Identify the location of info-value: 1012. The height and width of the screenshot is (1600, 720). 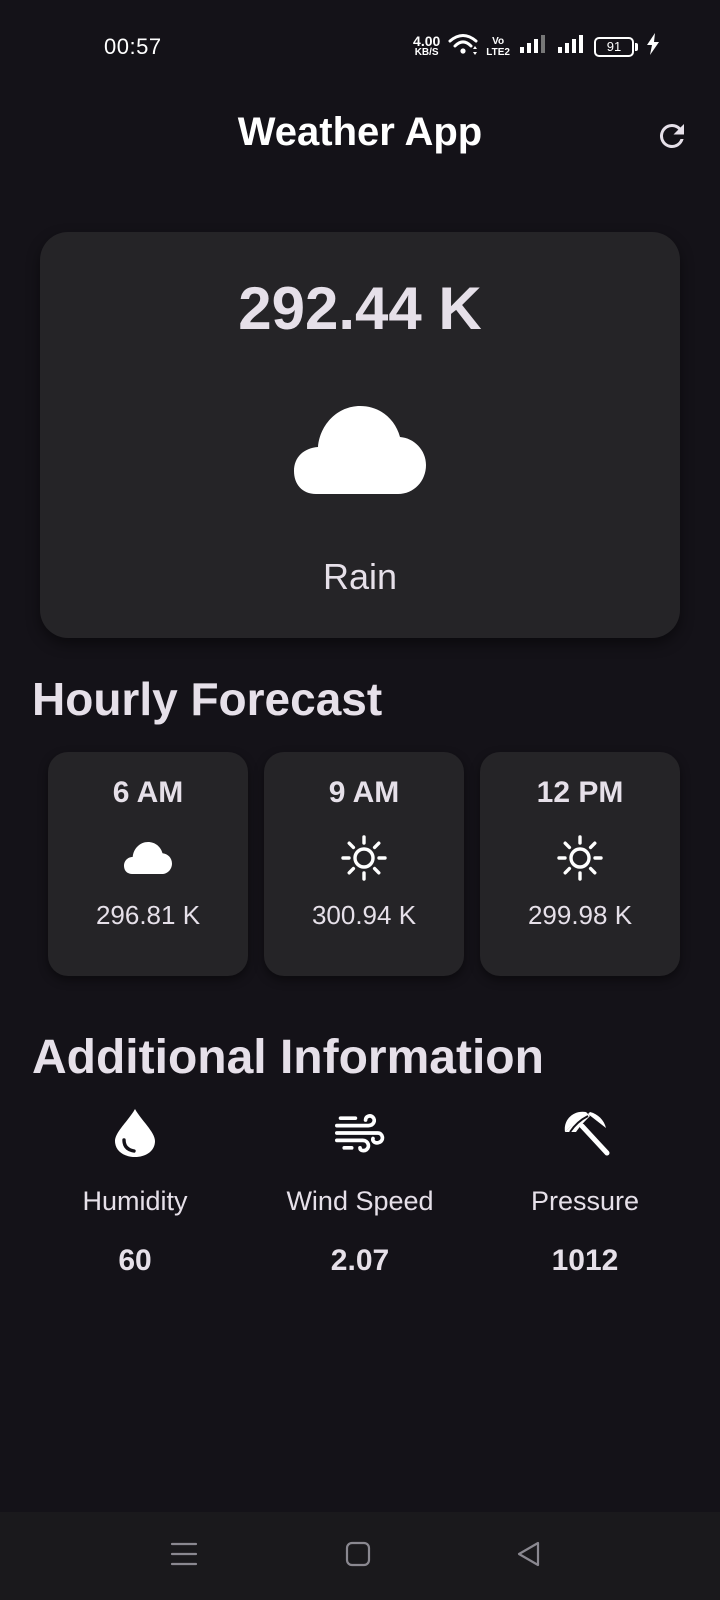
(585, 1260).